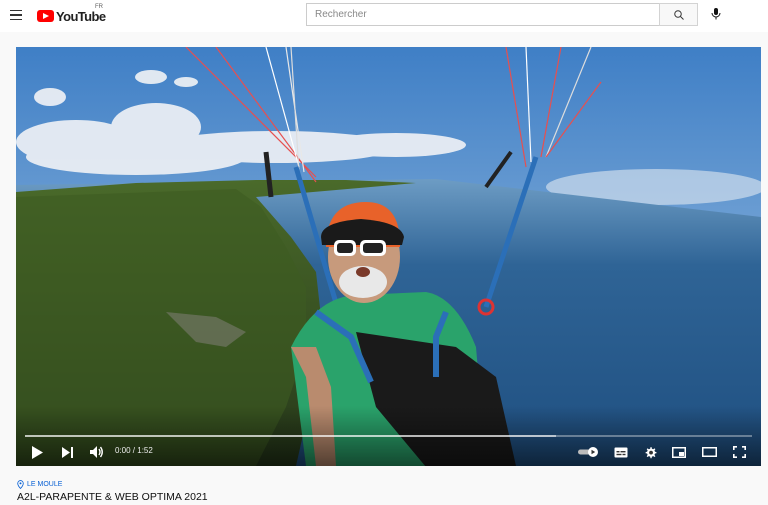 This screenshot has height=505, width=768. I want to click on volume-button, so click(97, 452).